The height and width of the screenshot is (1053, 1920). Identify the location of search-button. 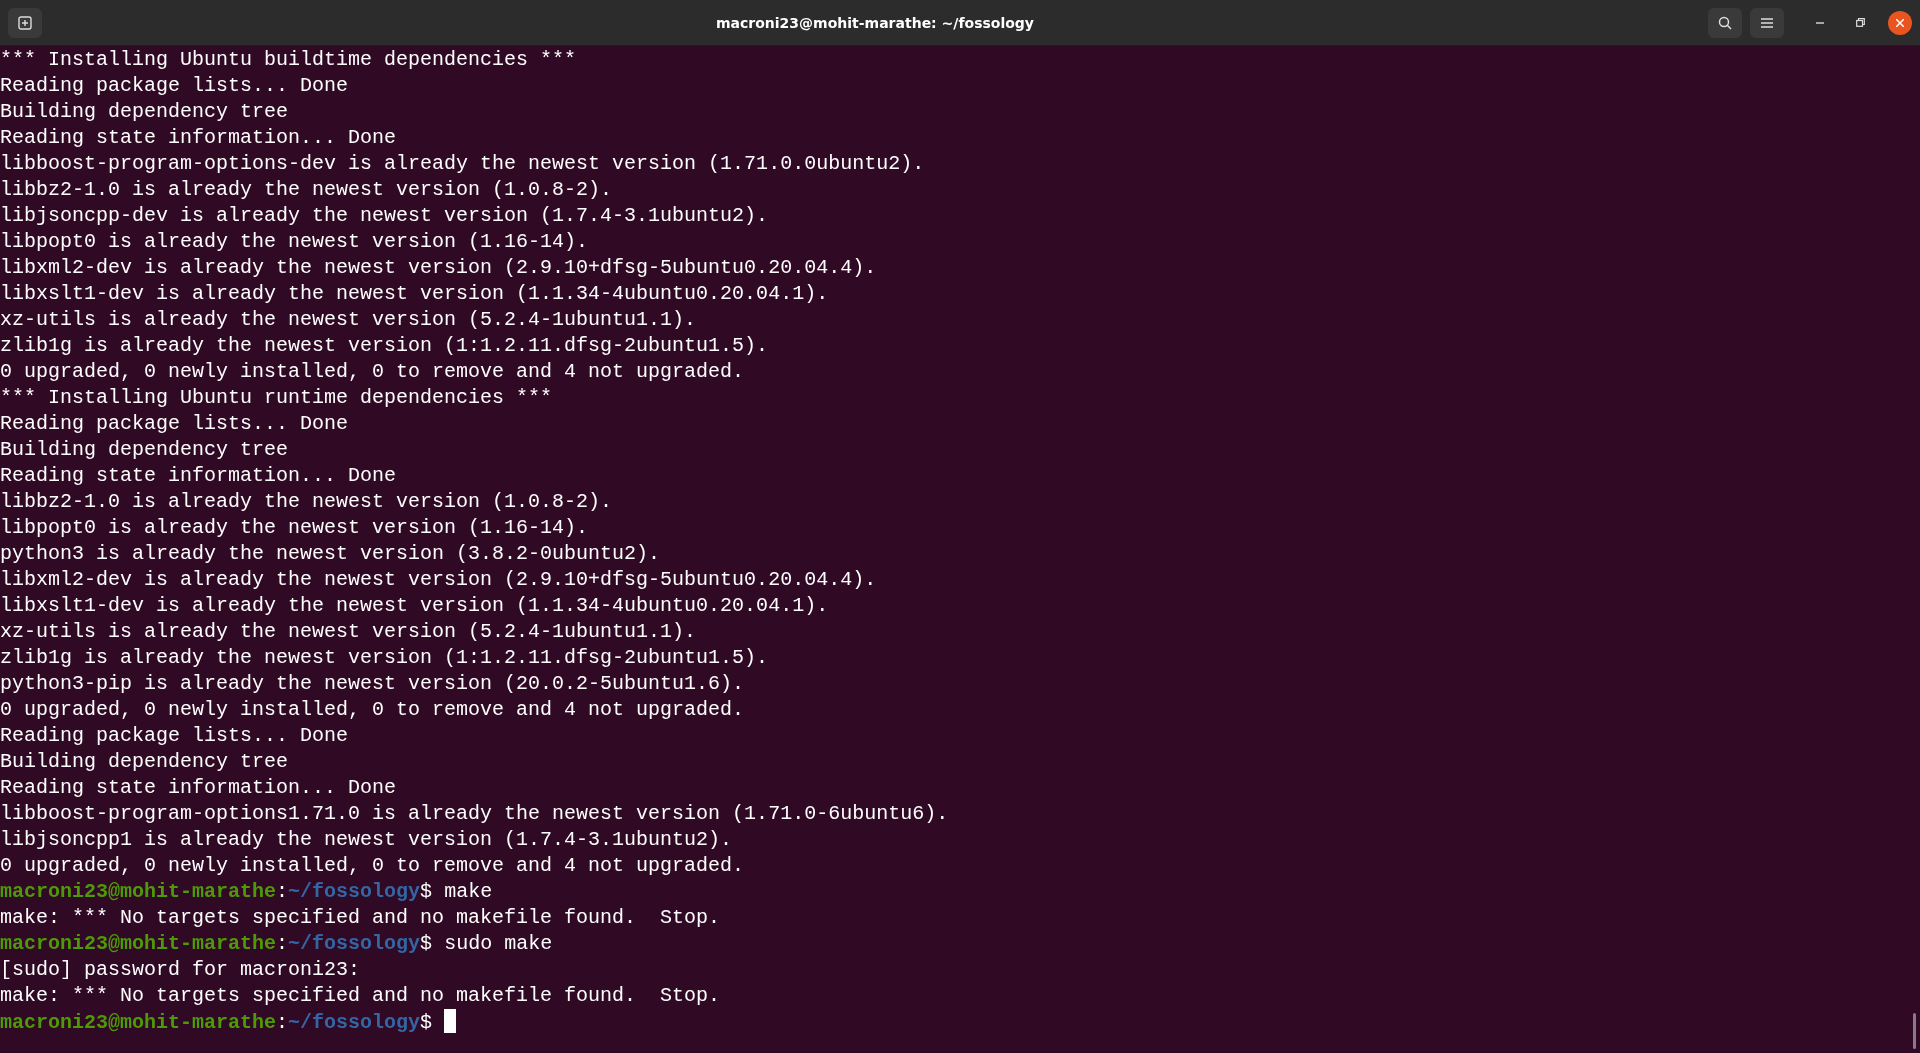
(1725, 22).